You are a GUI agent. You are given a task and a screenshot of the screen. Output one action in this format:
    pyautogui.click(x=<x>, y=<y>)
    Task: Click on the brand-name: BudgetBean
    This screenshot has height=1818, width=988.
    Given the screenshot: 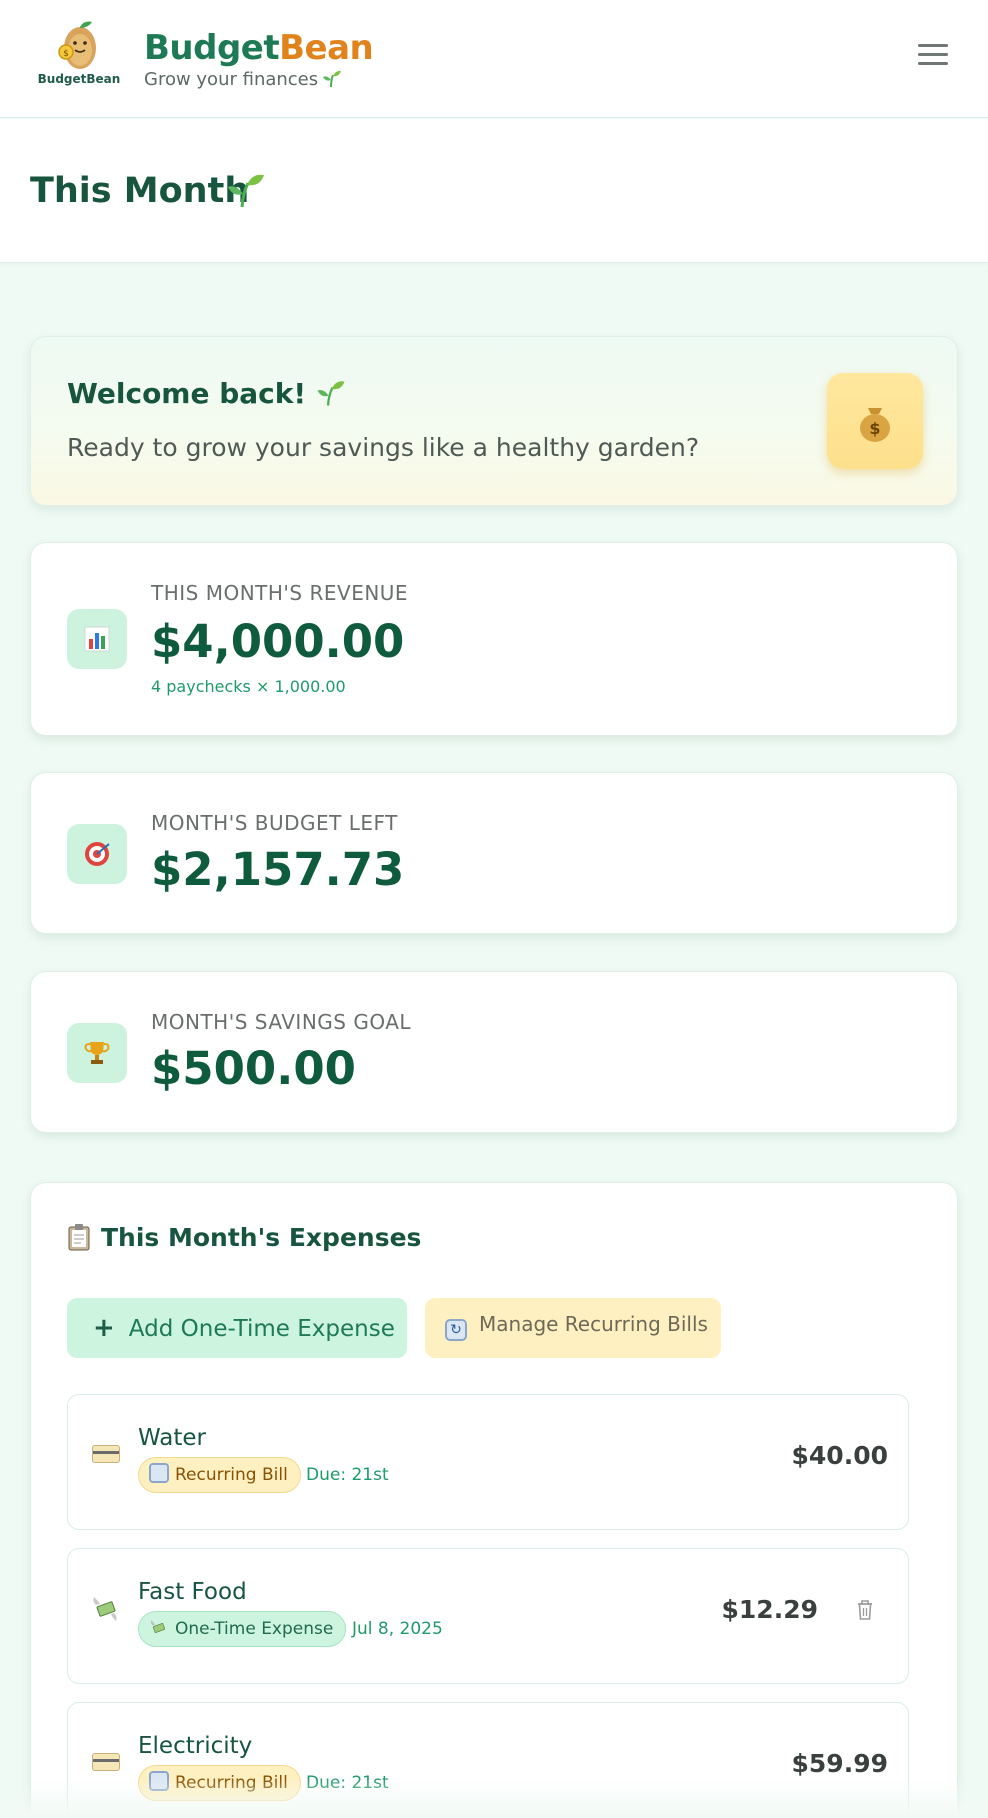 What is the action you would take?
    pyautogui.click(x=259, y=48)
    